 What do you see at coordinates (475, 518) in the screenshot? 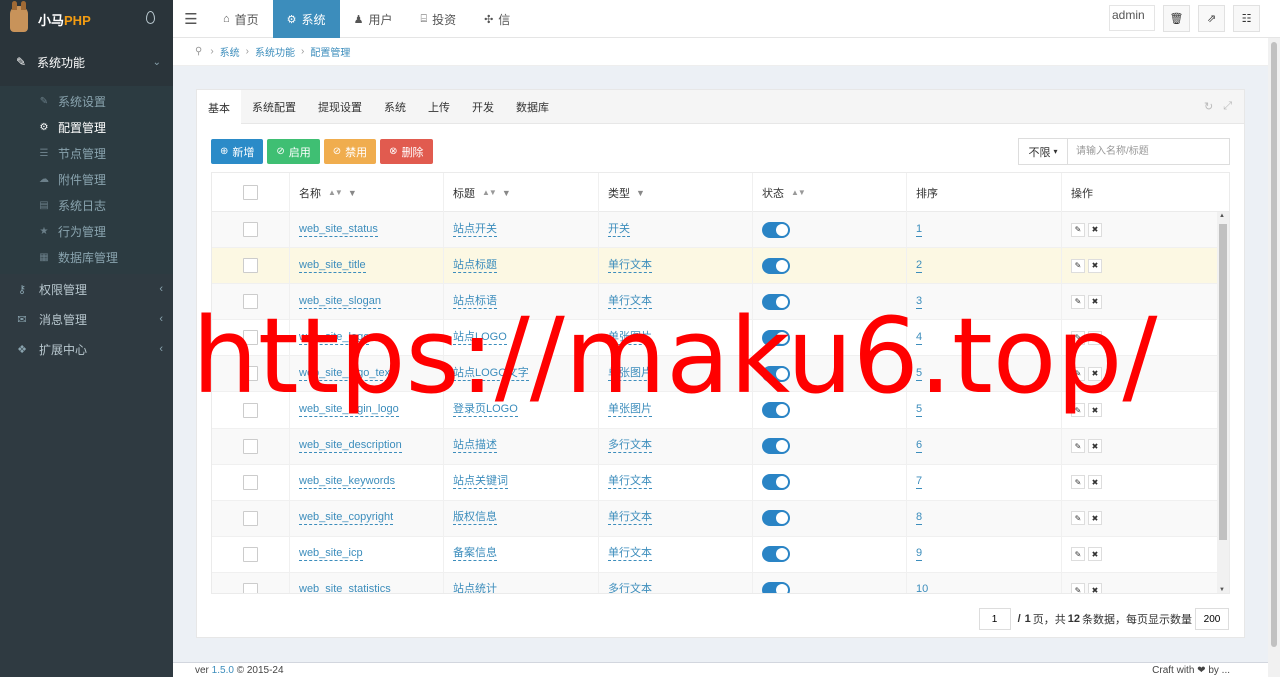
I see `cell-title-link: 版权信息` at bounding box center [475, 518].